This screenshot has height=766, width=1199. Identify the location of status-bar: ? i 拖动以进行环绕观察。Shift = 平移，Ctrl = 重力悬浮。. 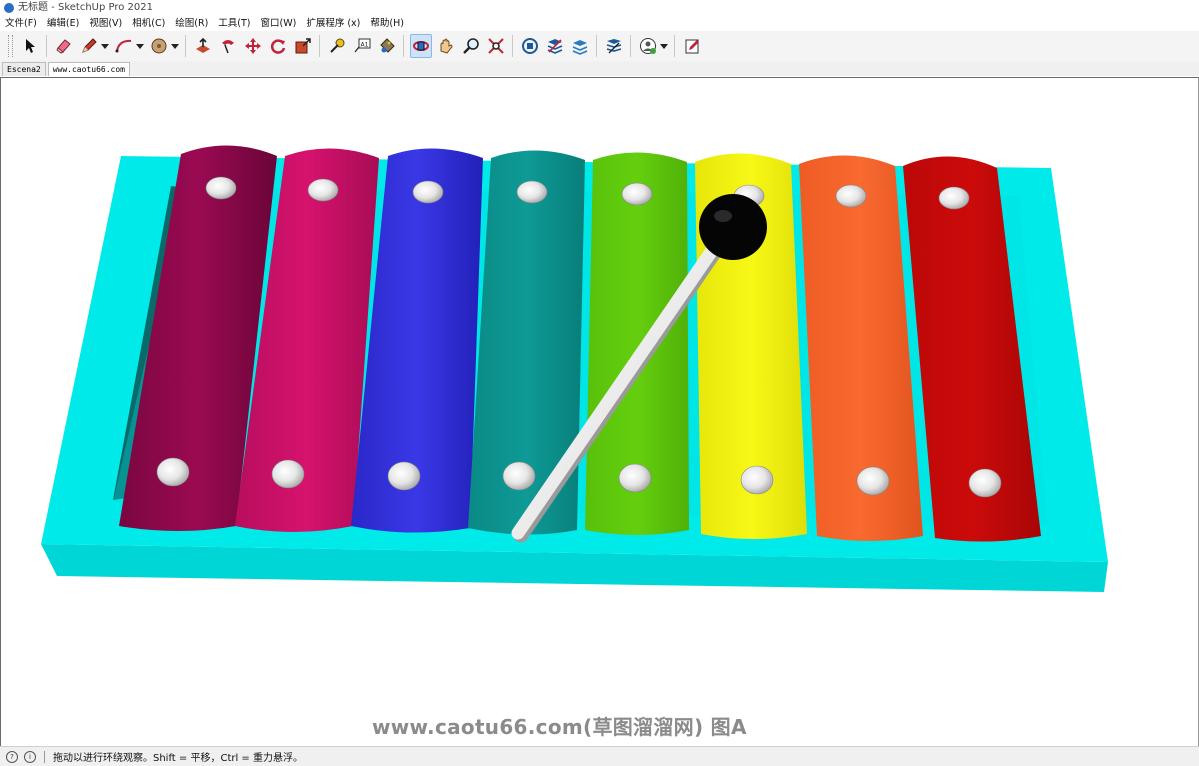
(599, 756).